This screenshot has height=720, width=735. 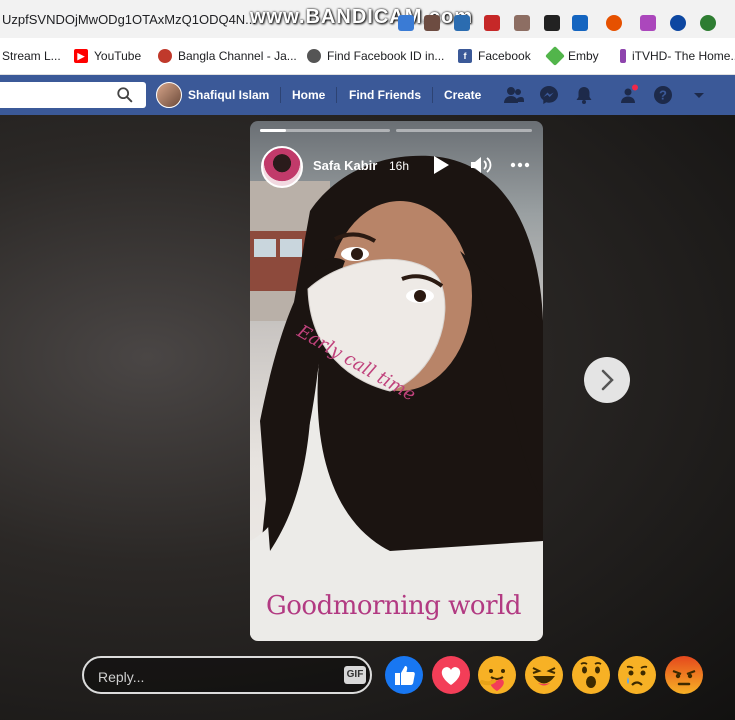 What do you see at coordinates (555, 56) in the screenshot?
I see `emby-icon` at bounding box center [555, 56].